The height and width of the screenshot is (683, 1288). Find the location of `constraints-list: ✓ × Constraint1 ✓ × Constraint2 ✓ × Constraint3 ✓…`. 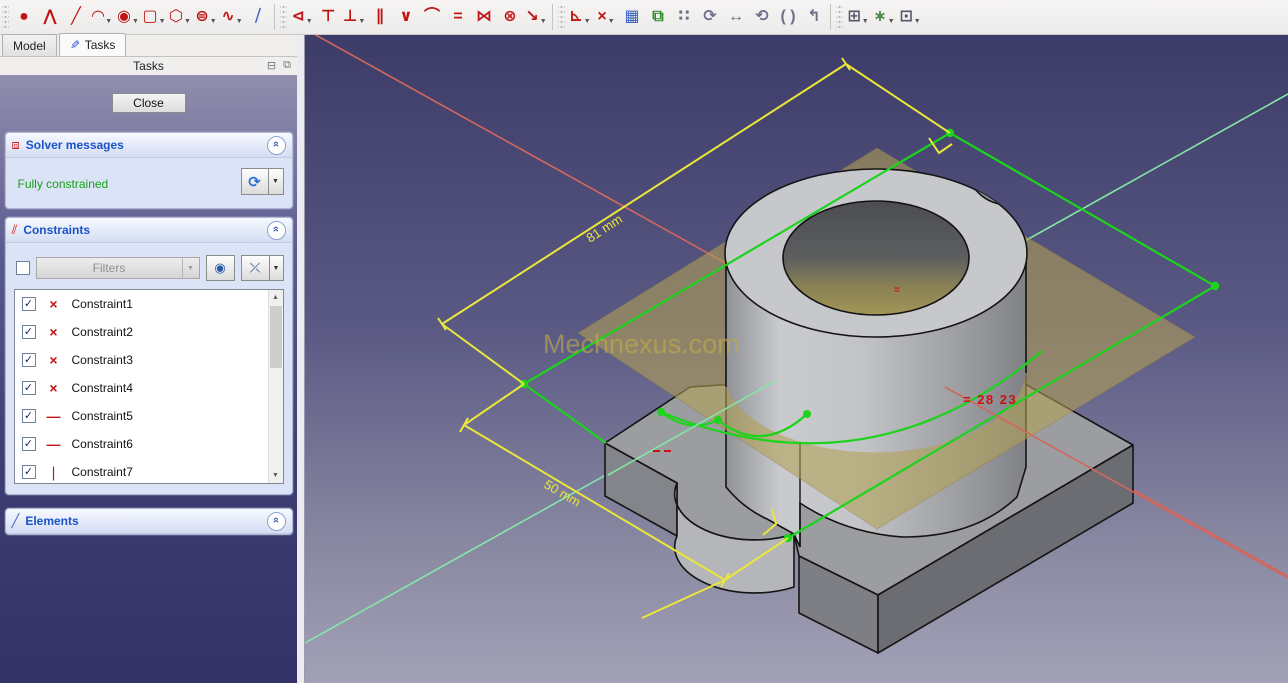

constraints-list: ✓ × Constraint1 ✓ × Constraint2 ✓ × Constraint3 ✓… is located at coordinates (148, 386).